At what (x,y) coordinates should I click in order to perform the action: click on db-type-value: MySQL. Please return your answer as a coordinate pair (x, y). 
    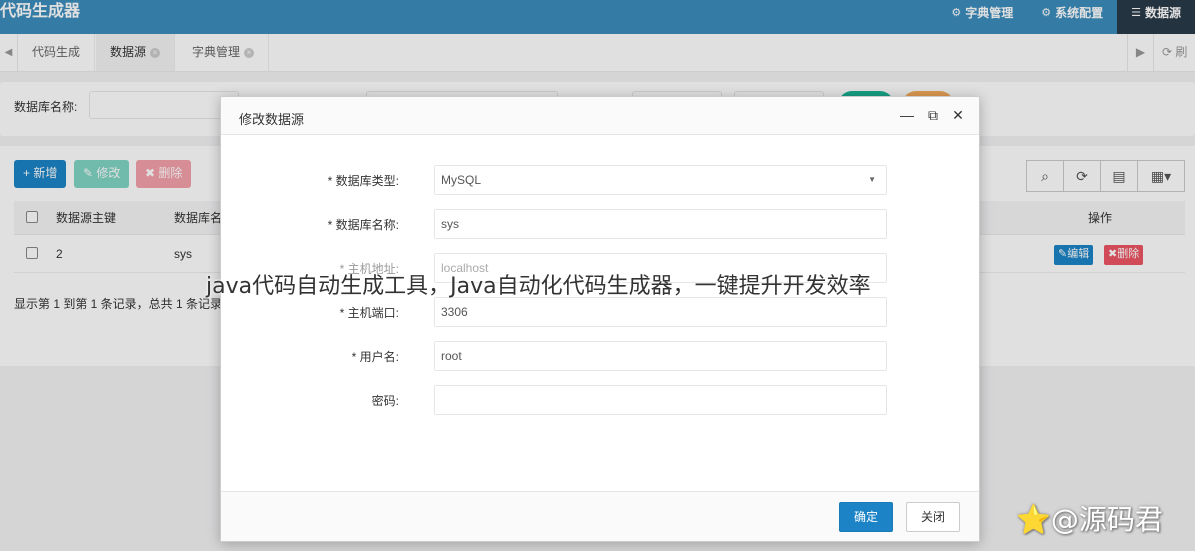
    Looking at the image, I should click on (461, 180).